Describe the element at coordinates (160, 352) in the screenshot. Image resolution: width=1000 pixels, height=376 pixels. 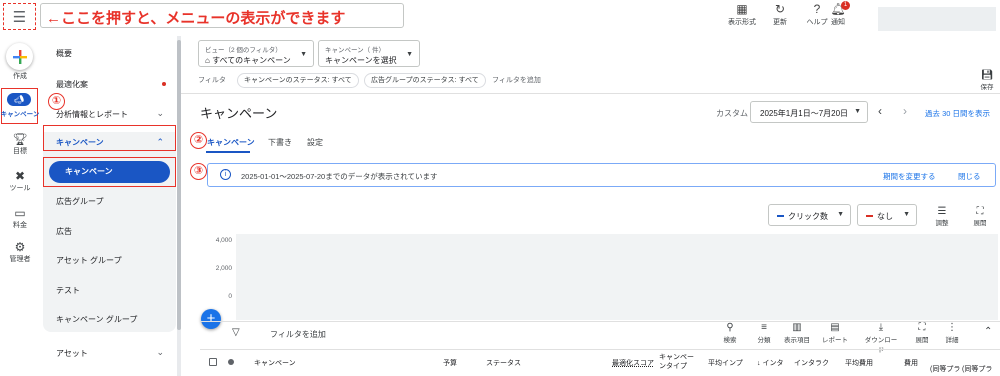
I see `chevron-down-icon: ⌄` at that location.